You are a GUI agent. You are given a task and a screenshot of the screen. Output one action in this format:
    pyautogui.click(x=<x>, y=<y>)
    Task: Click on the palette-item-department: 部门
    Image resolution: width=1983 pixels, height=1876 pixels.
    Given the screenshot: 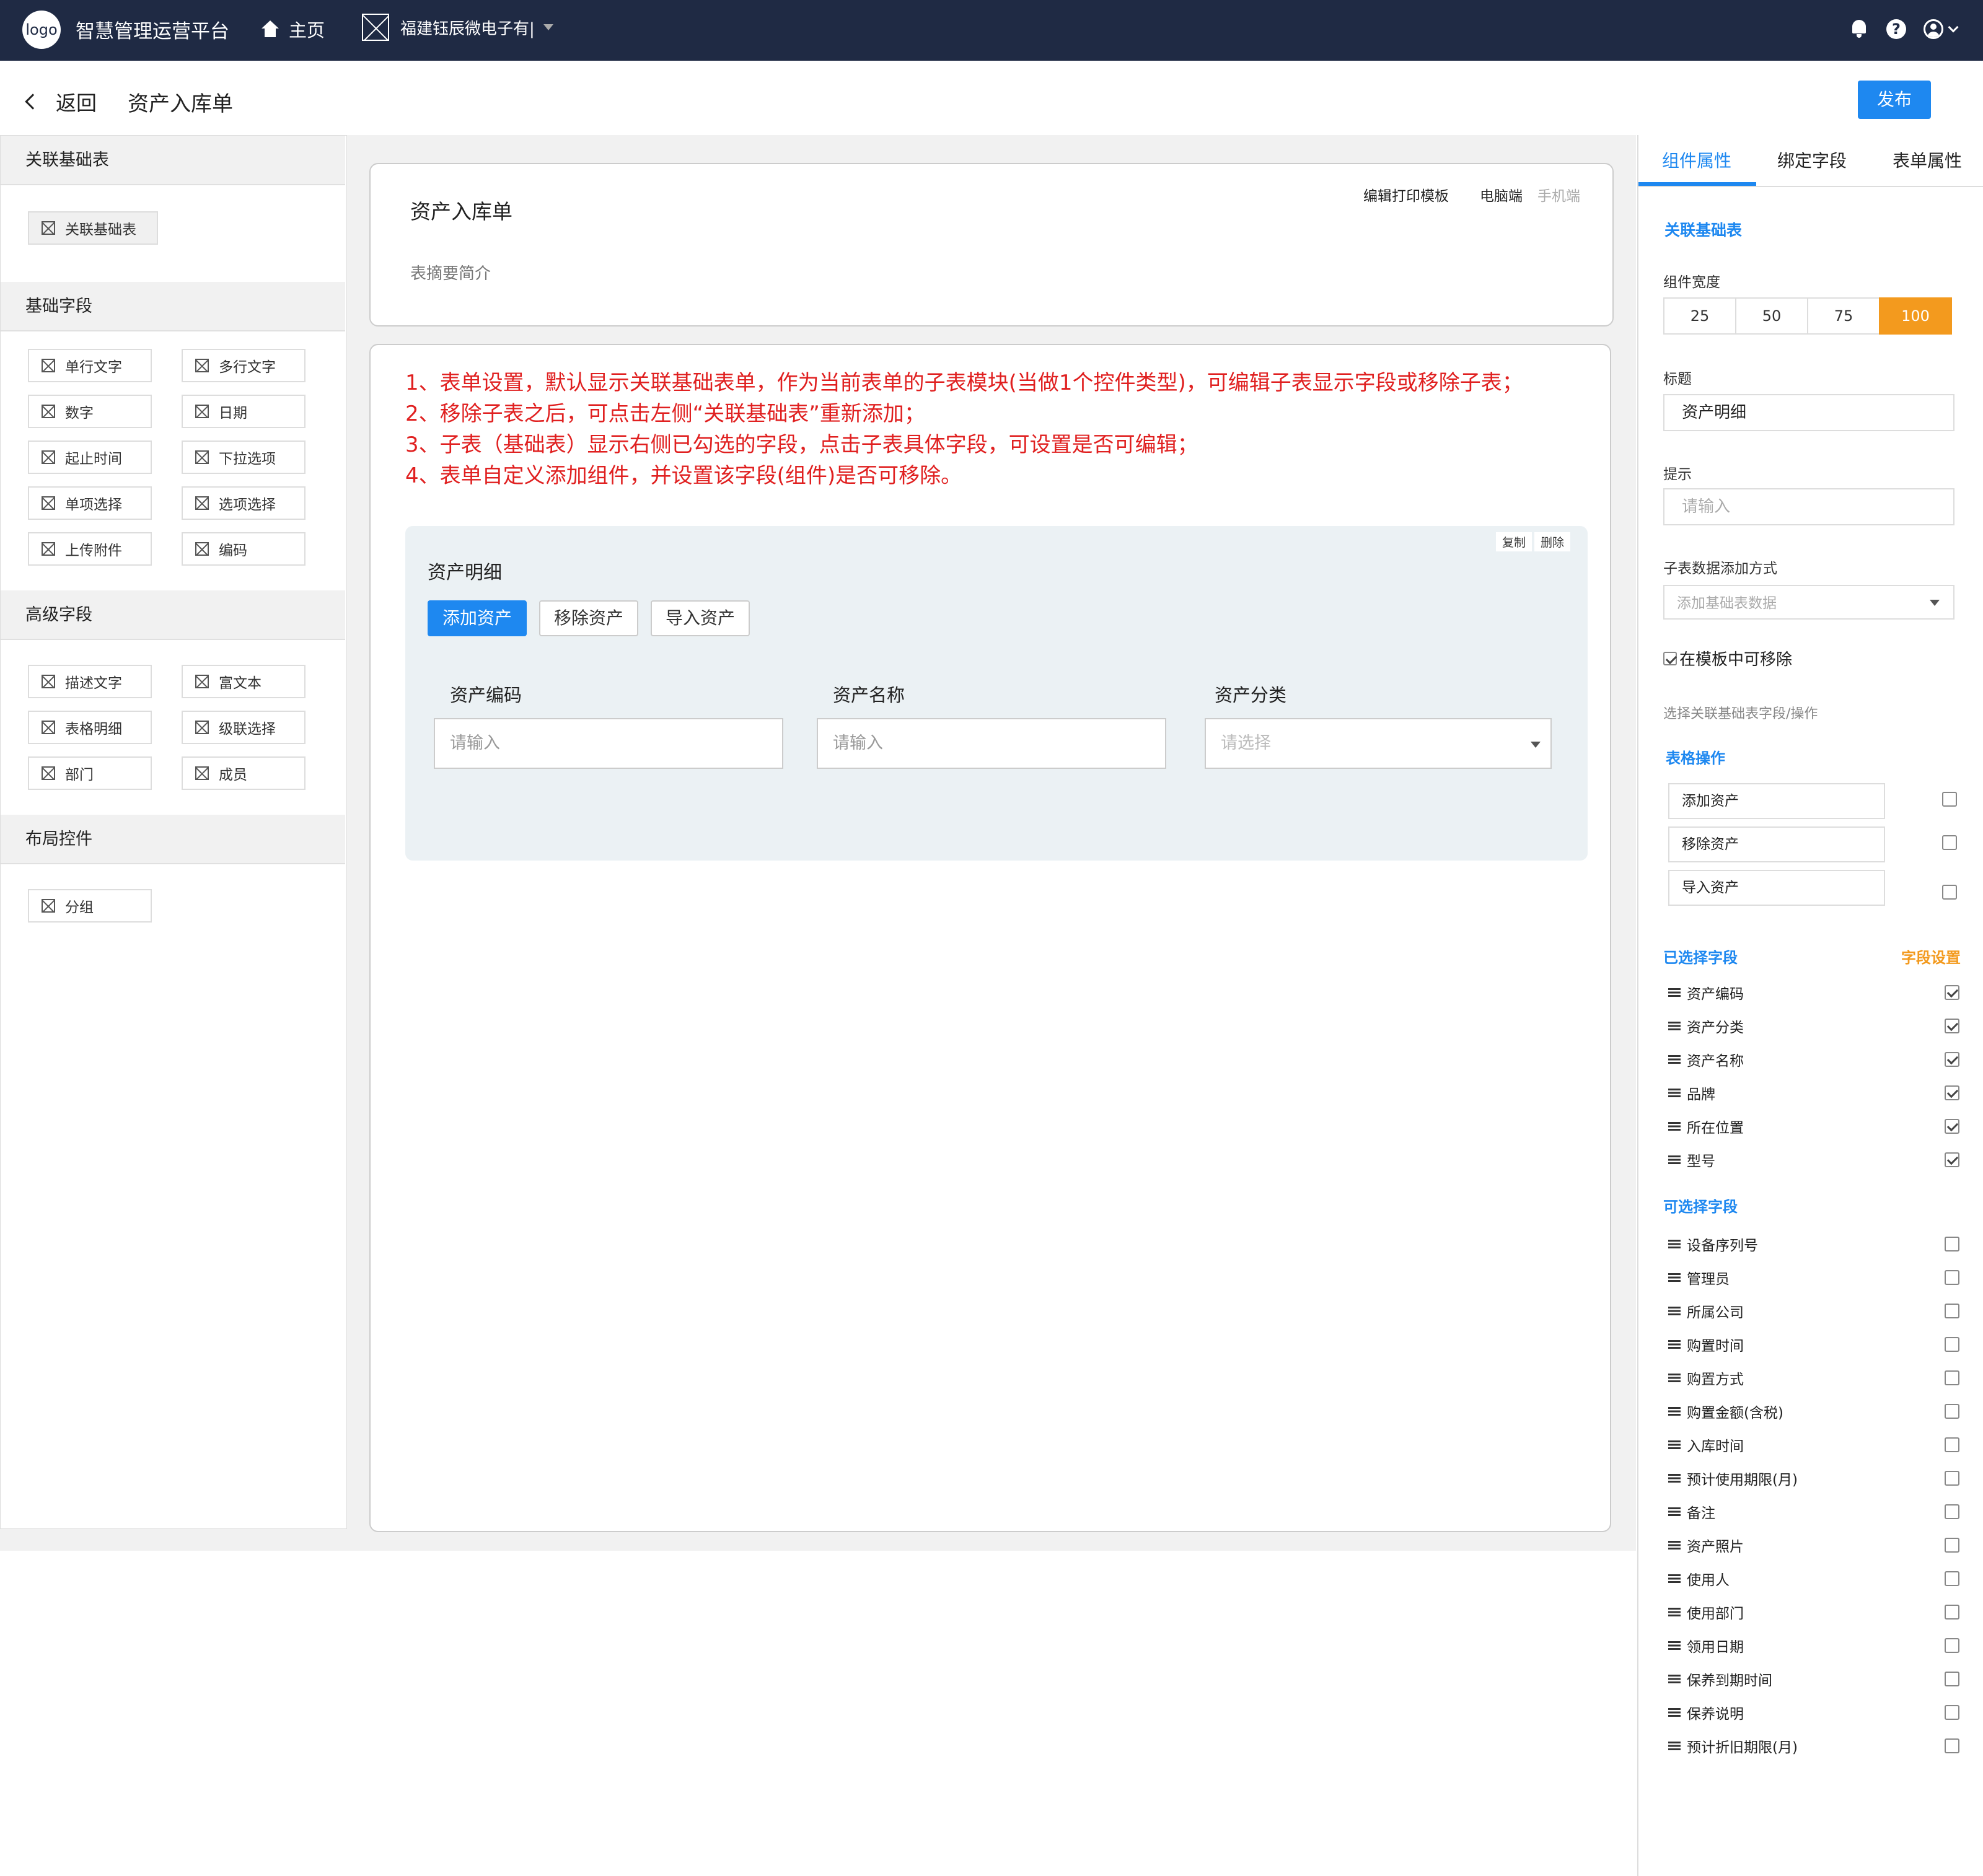 What is the action you would take?
    pyautogui.click(x=90, y=773)
    